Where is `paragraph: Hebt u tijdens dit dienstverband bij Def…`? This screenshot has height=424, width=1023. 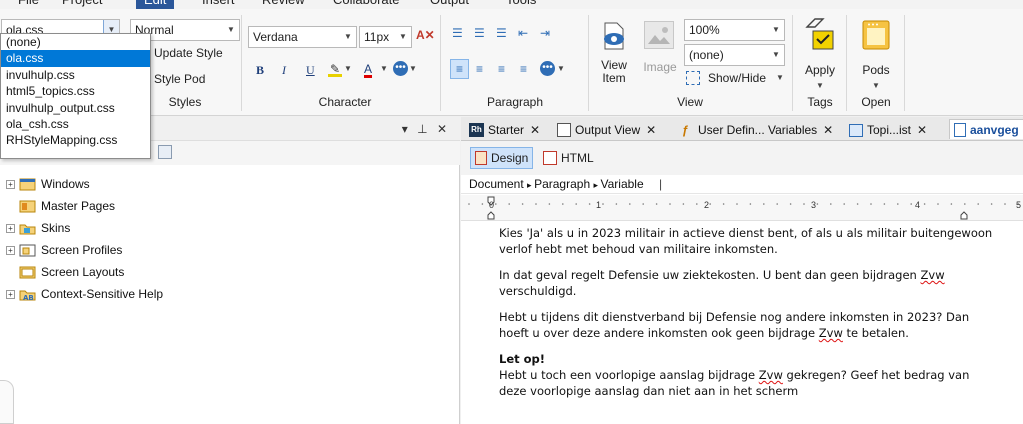
paragraph: Hebt u tijdens dit dienstverband bij Def… is located at coordinates (749, 325).